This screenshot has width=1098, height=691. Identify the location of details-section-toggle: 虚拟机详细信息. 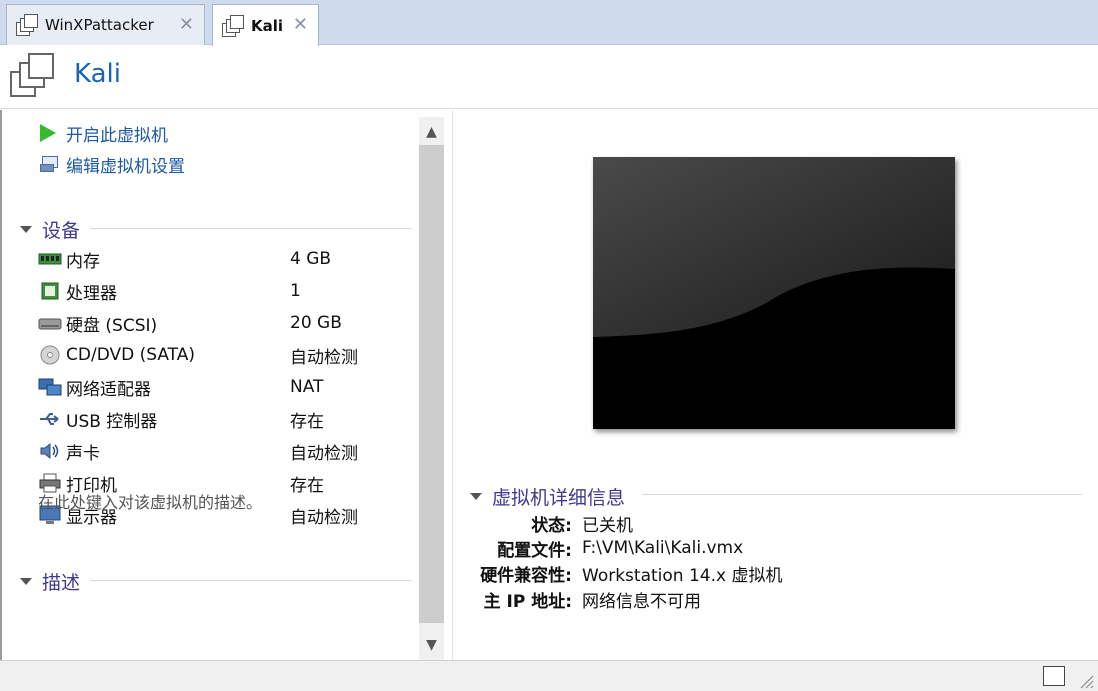
(547, 496).